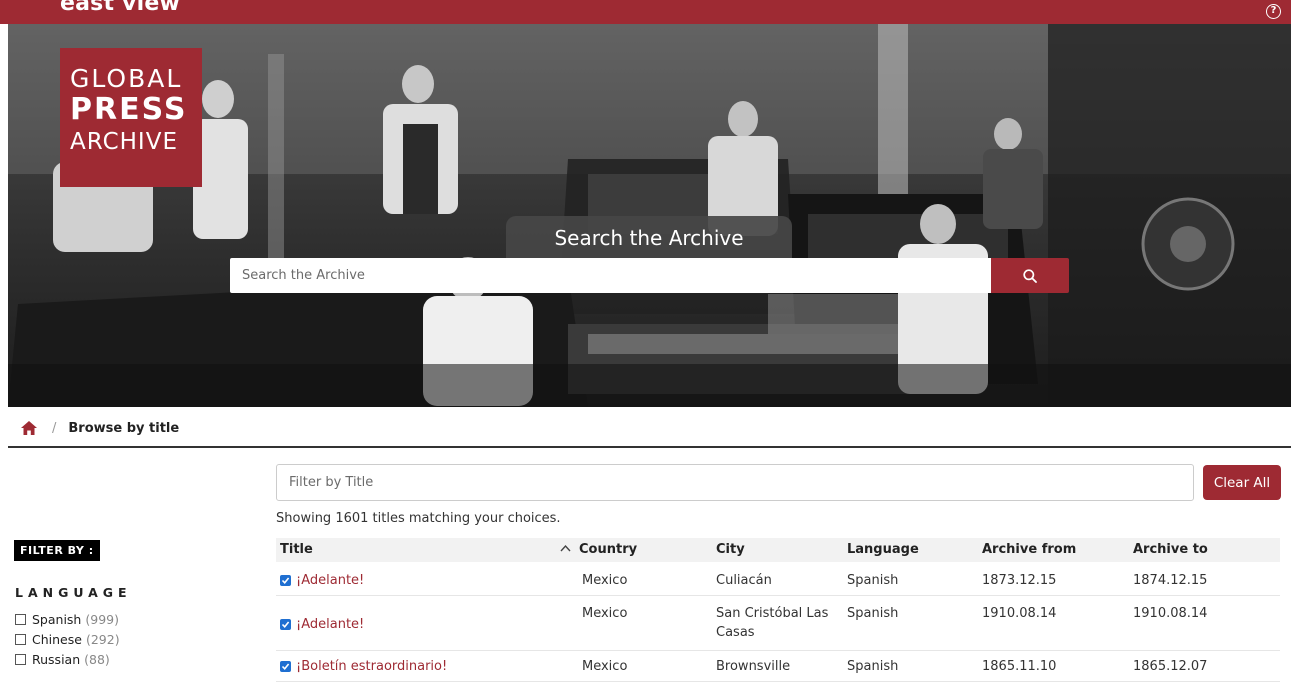  Describe the element at coordinates (57, 639) in the screenshot. I see `facet-label: Chinese` at that location.